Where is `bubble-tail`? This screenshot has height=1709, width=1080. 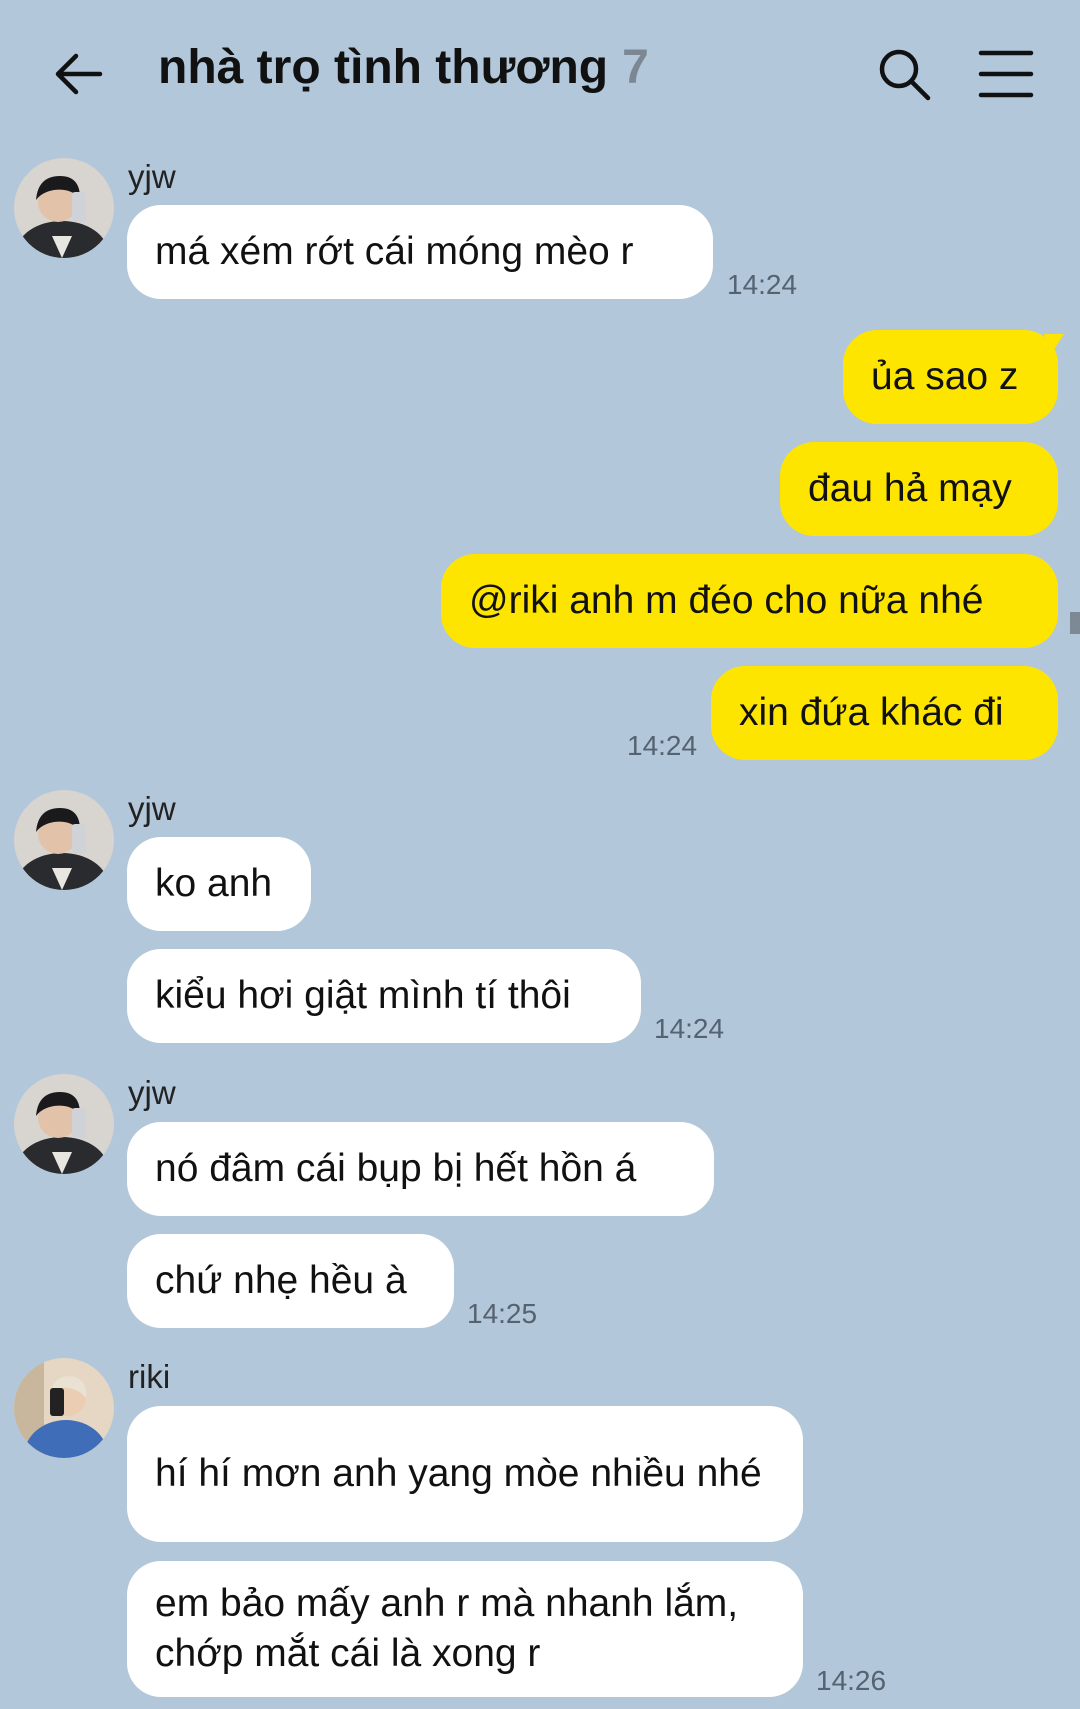
bubble-tail is located at coordinates (1054, 345).